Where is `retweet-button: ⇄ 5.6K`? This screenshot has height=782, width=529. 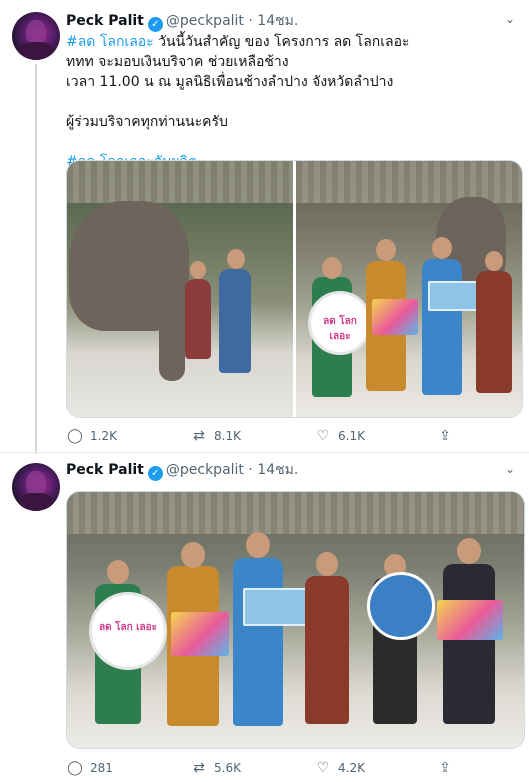
retweet-button: ⇄ 5.6K is located at coordinates (215, 768).